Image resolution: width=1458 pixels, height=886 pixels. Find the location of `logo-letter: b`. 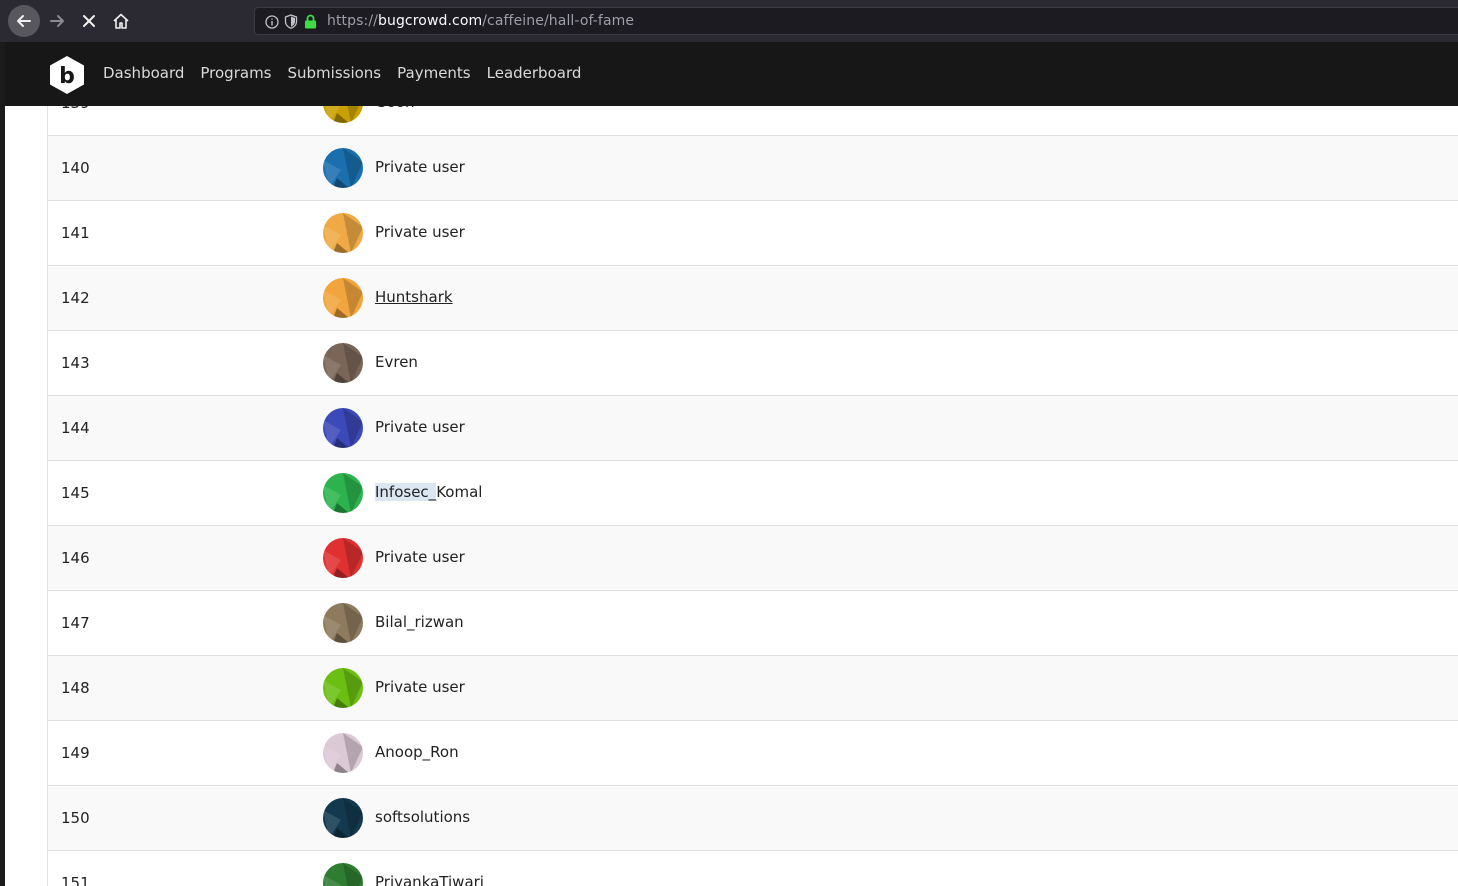

logo-letter: b is located at coordinates (67, 76).